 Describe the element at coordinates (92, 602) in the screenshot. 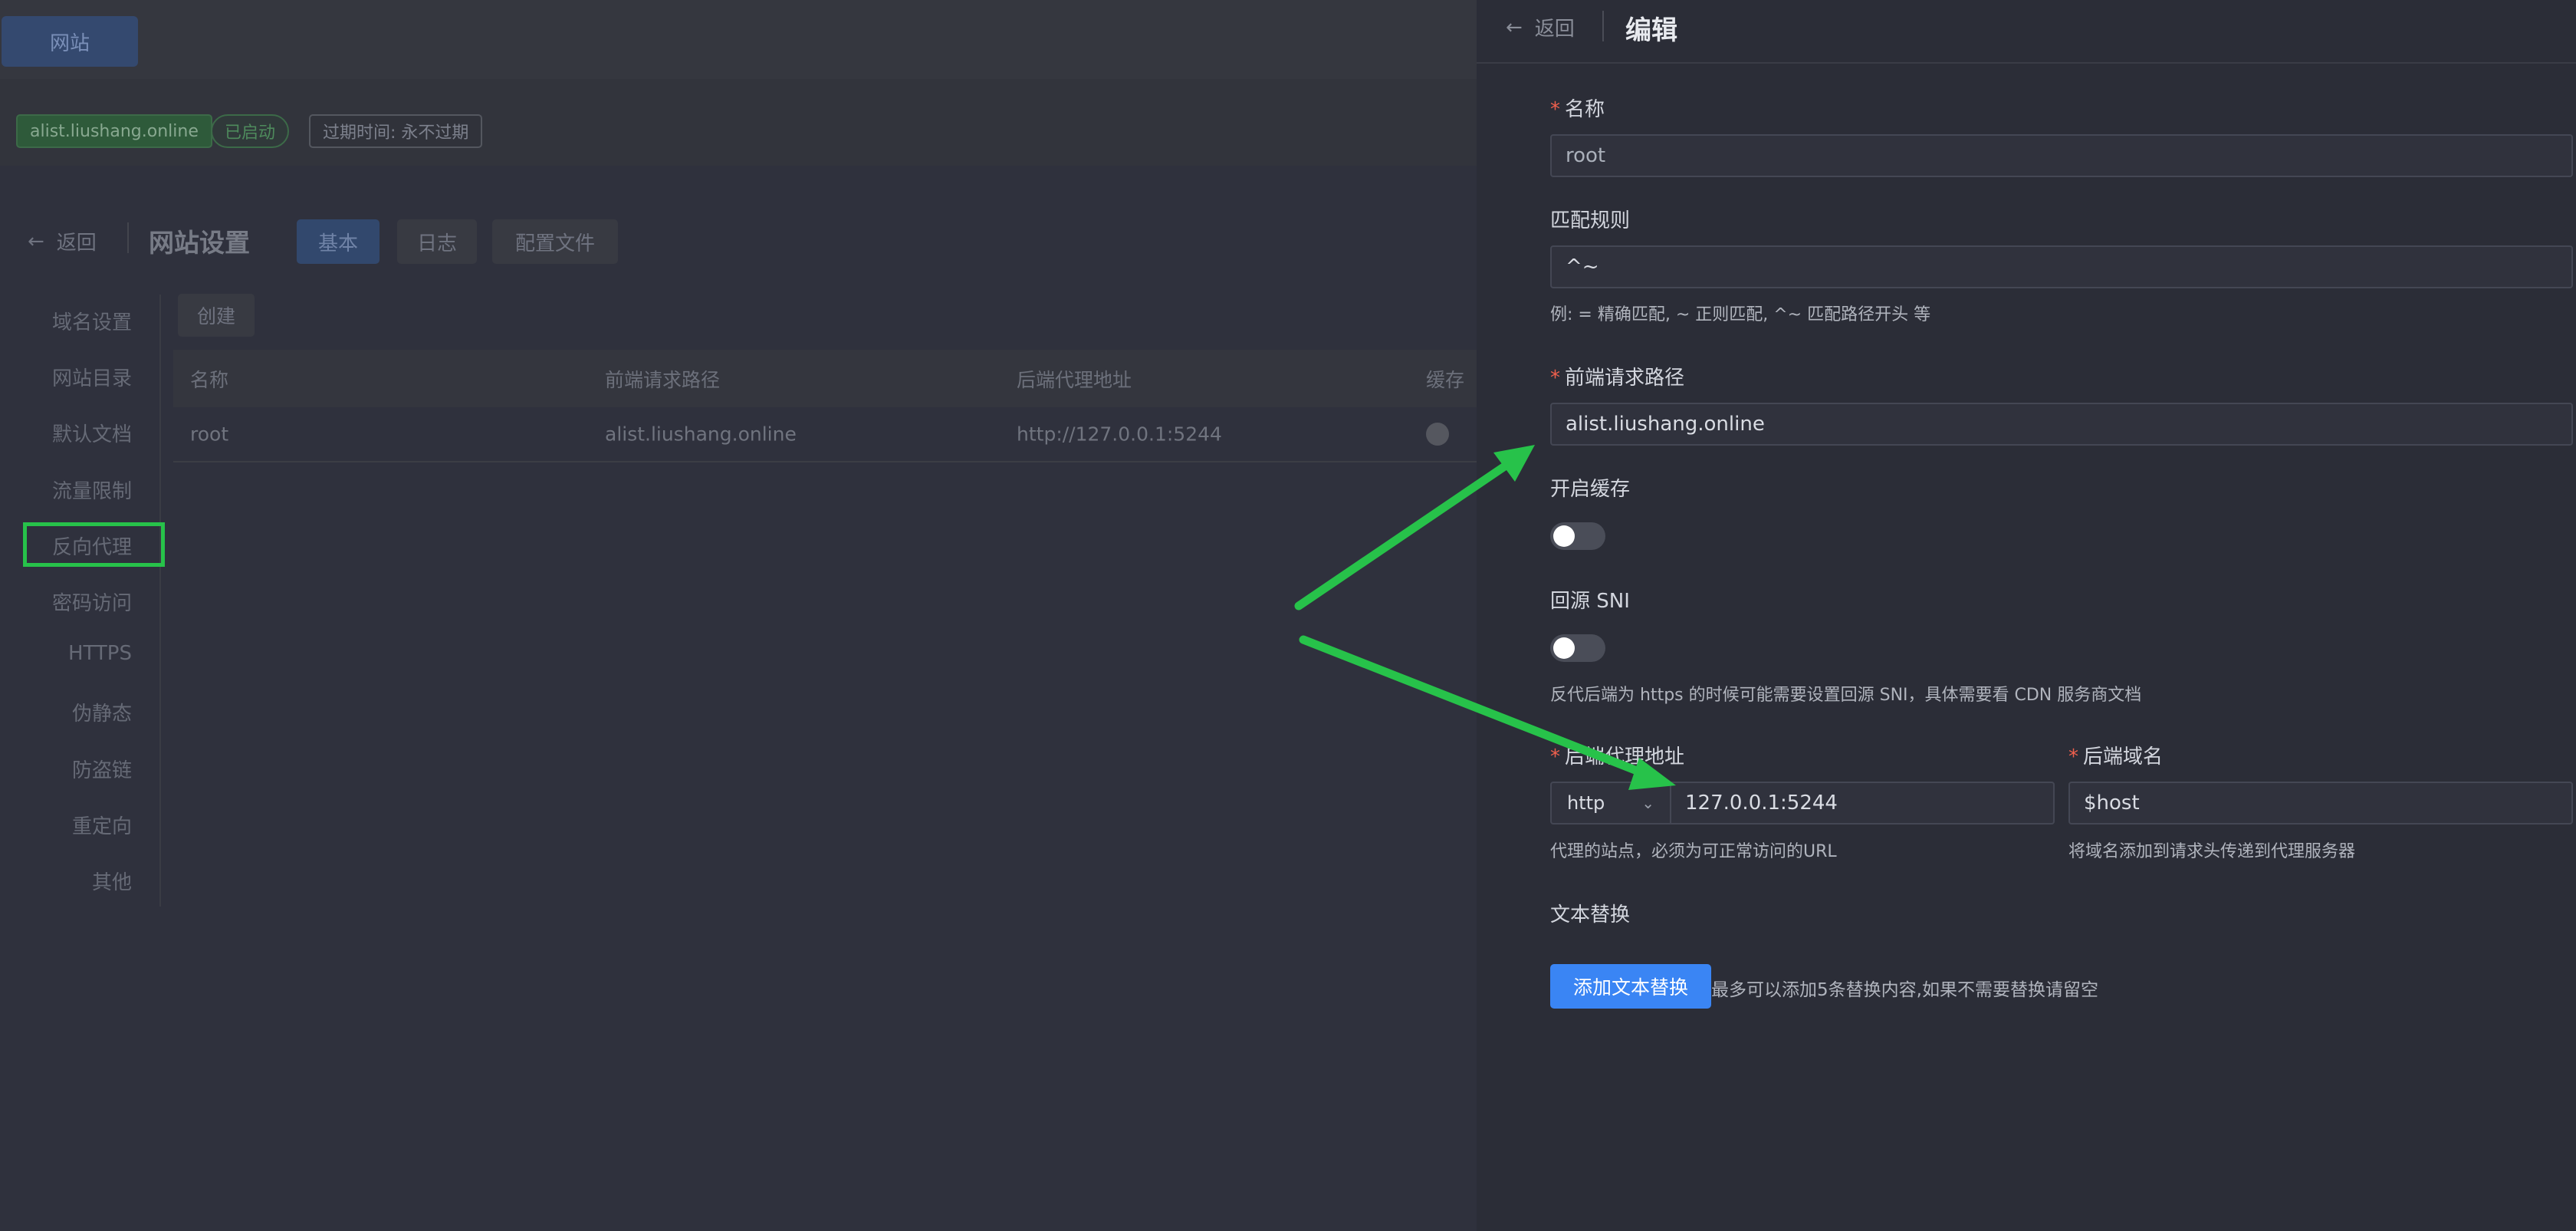

I see `sidebar-item-password-access: 密码访问` at that location.